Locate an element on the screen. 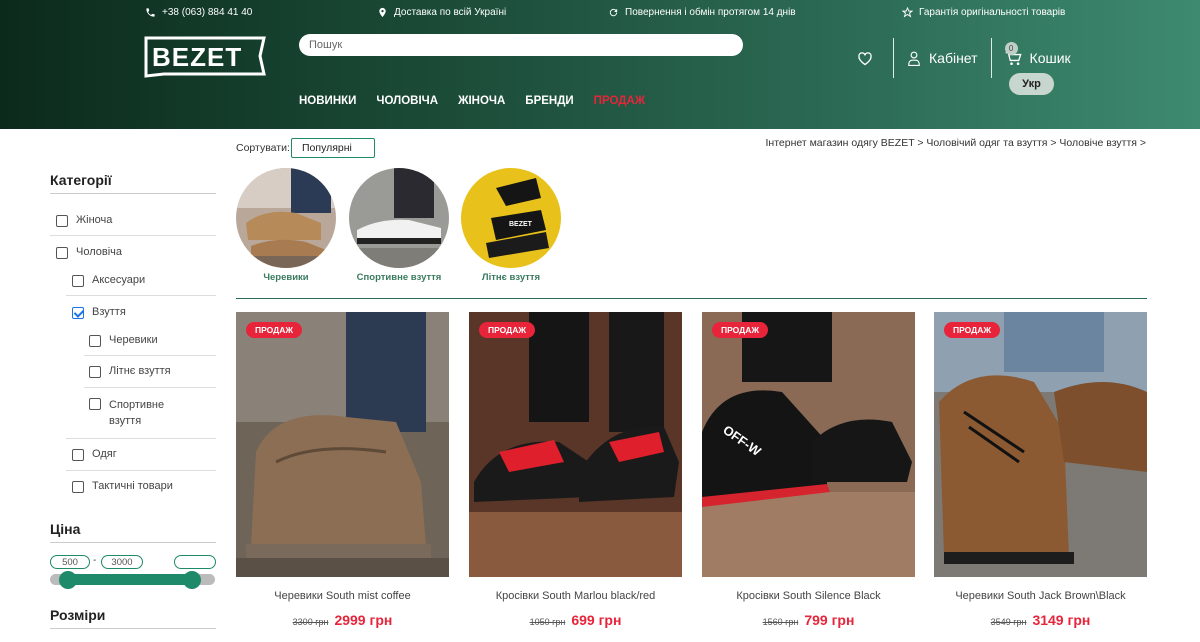 The height and width of the screenshot is (642, 1200). product-image: OFF-W ПРОДАЖ is located at coordinates (808, 444).